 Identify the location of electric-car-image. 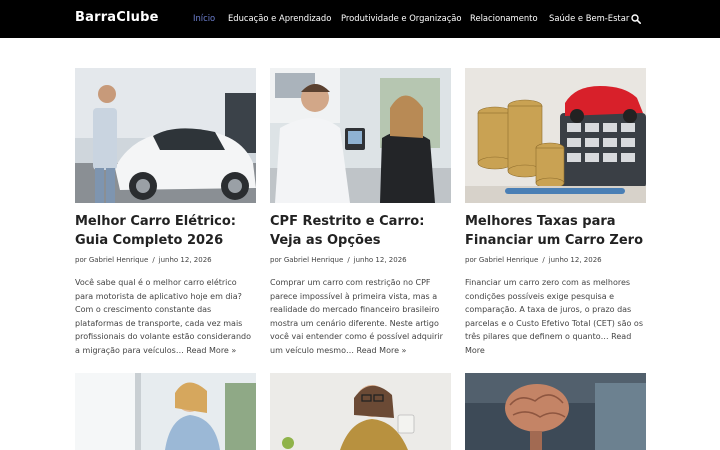
(165, 135).